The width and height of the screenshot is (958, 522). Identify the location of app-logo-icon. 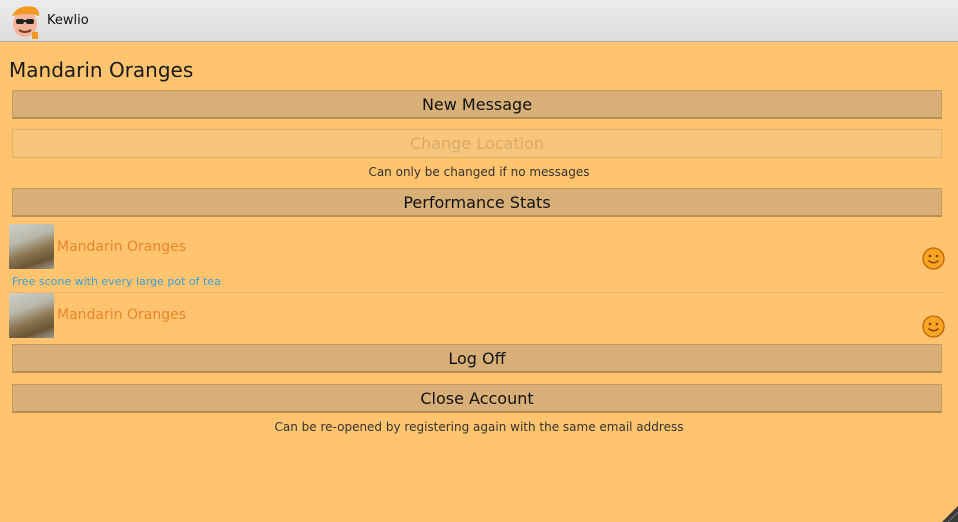
(26, 22).